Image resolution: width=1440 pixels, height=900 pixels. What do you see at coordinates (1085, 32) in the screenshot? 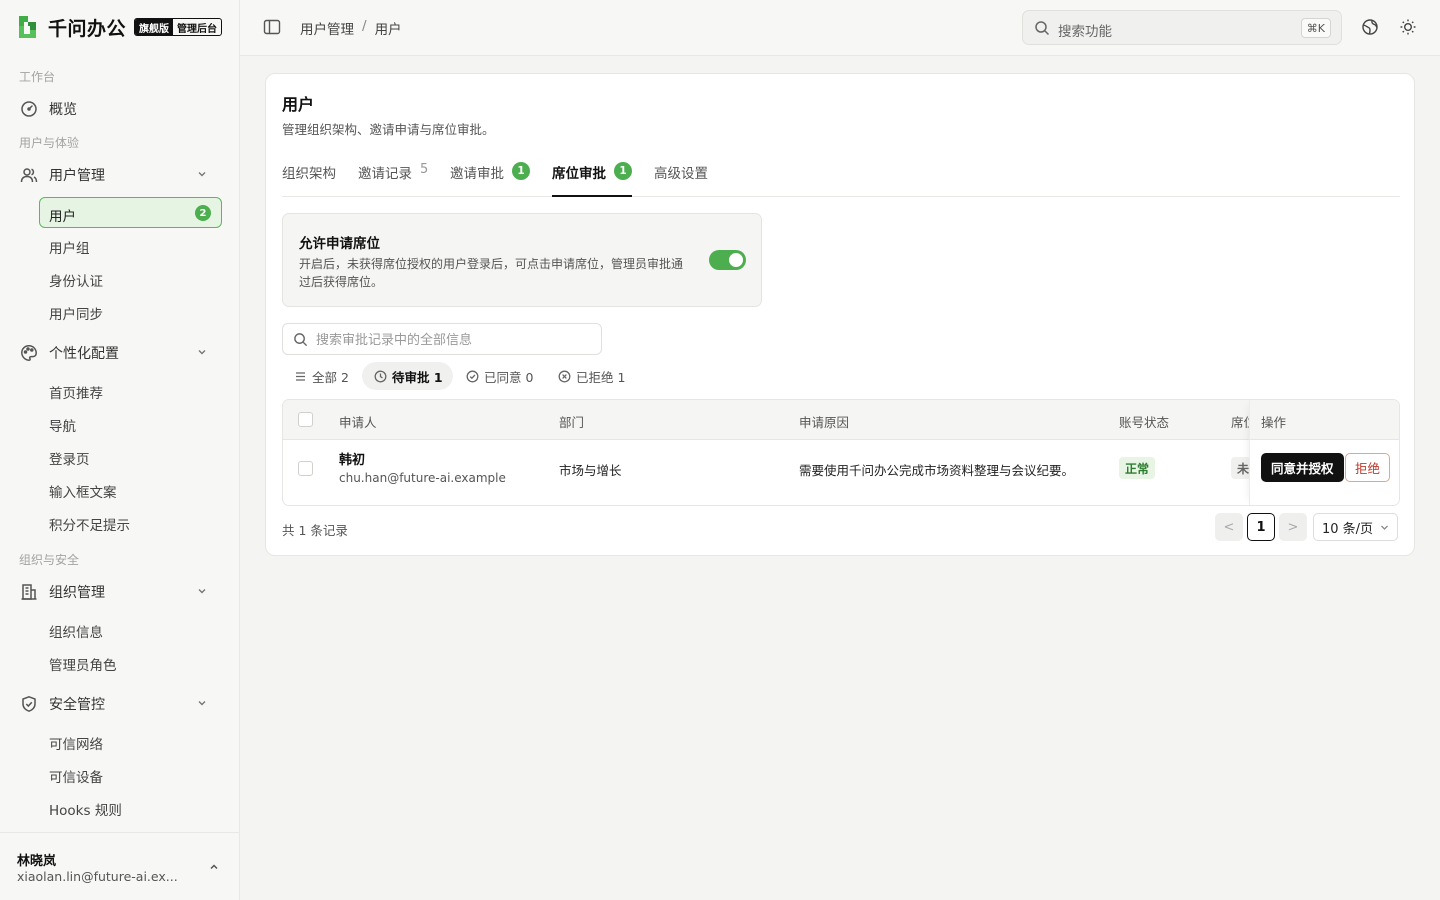
I see `global-search-placeholder: 搜索功能` at bounding box center [1085, 32].